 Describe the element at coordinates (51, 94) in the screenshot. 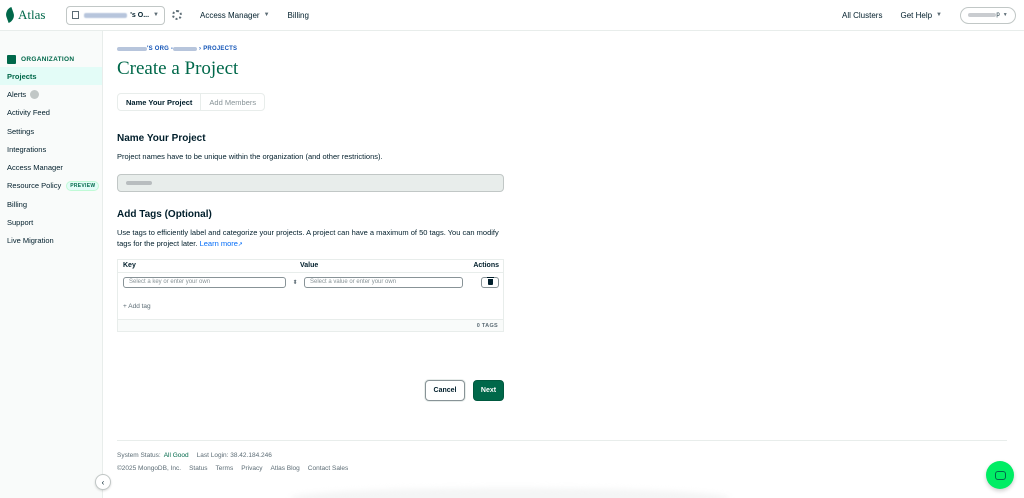

I see `sidebar-item-alerts: Alerts` at that location.